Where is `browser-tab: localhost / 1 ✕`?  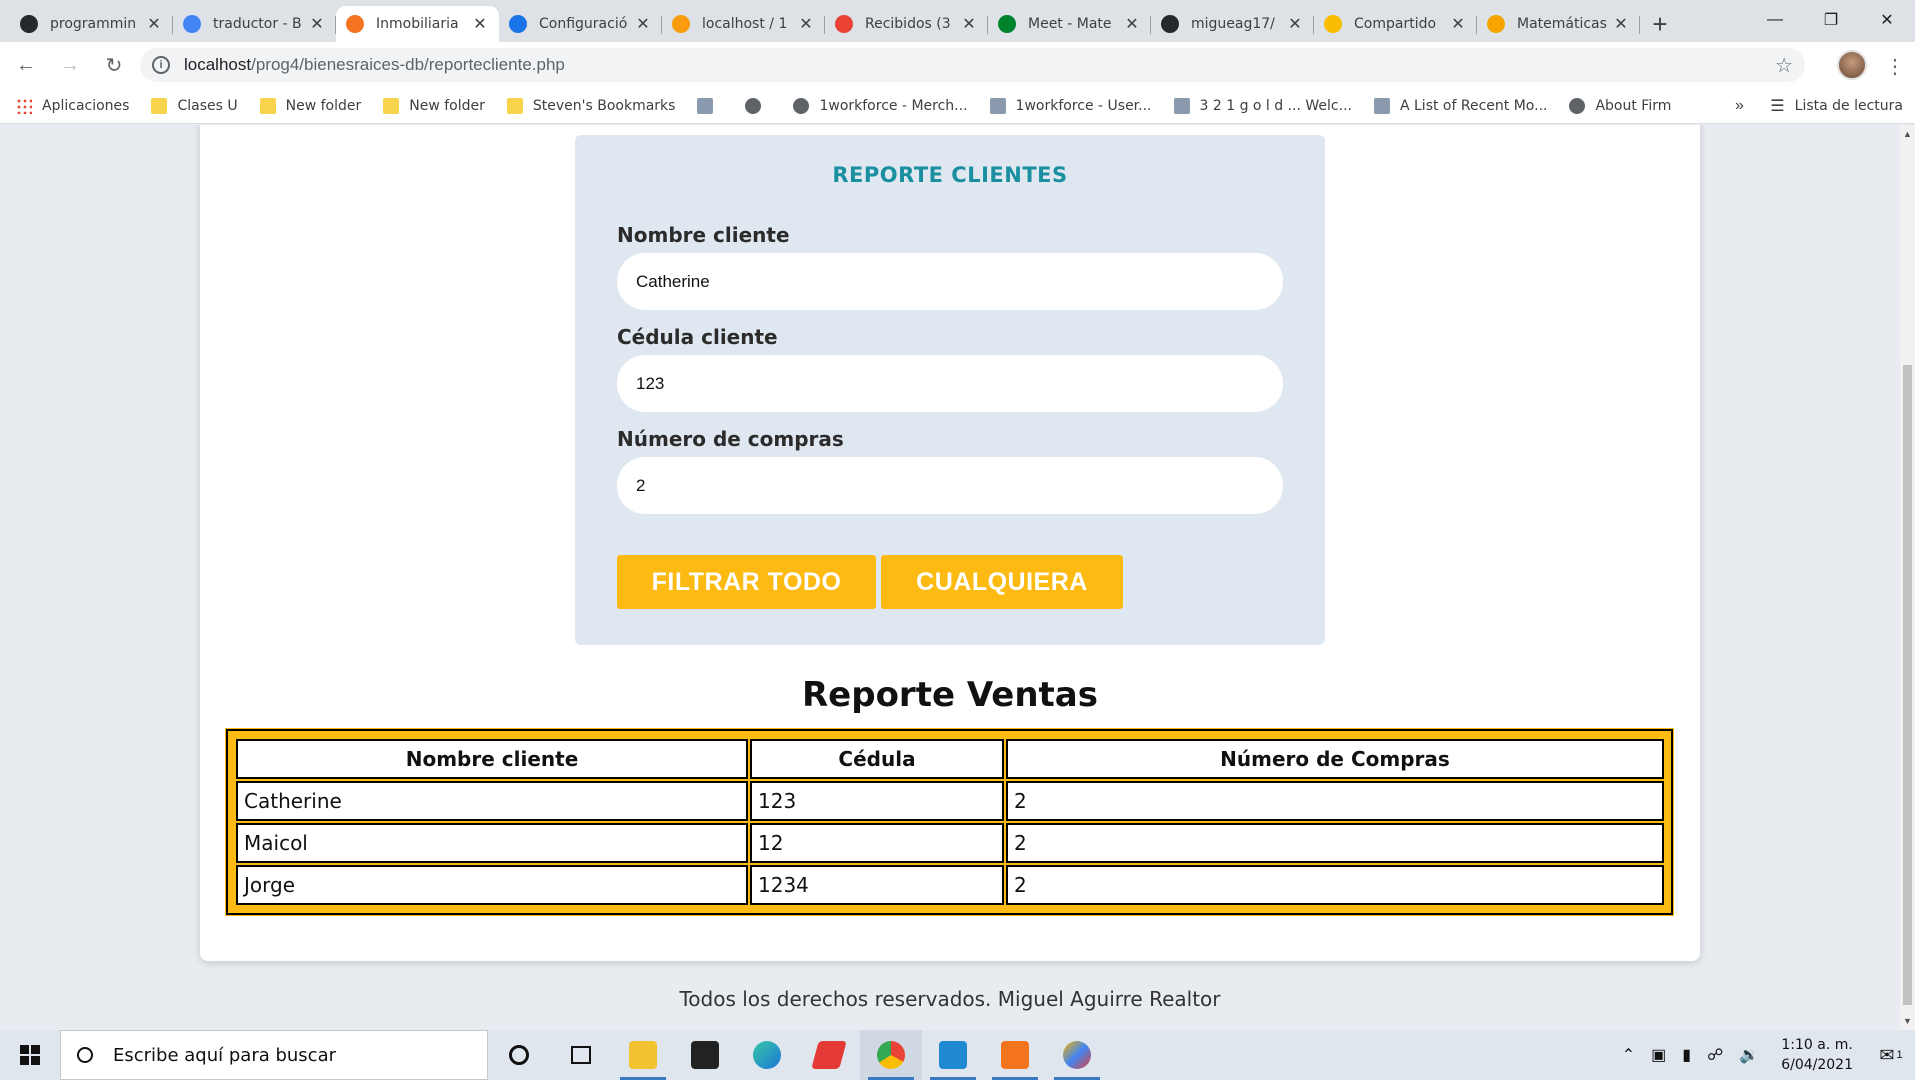
browser-tab: localhost / 1 ✕ is located at coordinates (743, 24).